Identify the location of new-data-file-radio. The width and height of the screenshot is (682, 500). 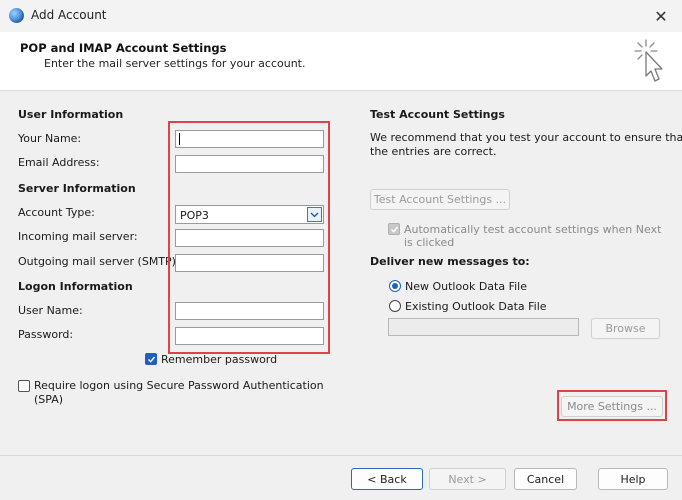
(395, 286).